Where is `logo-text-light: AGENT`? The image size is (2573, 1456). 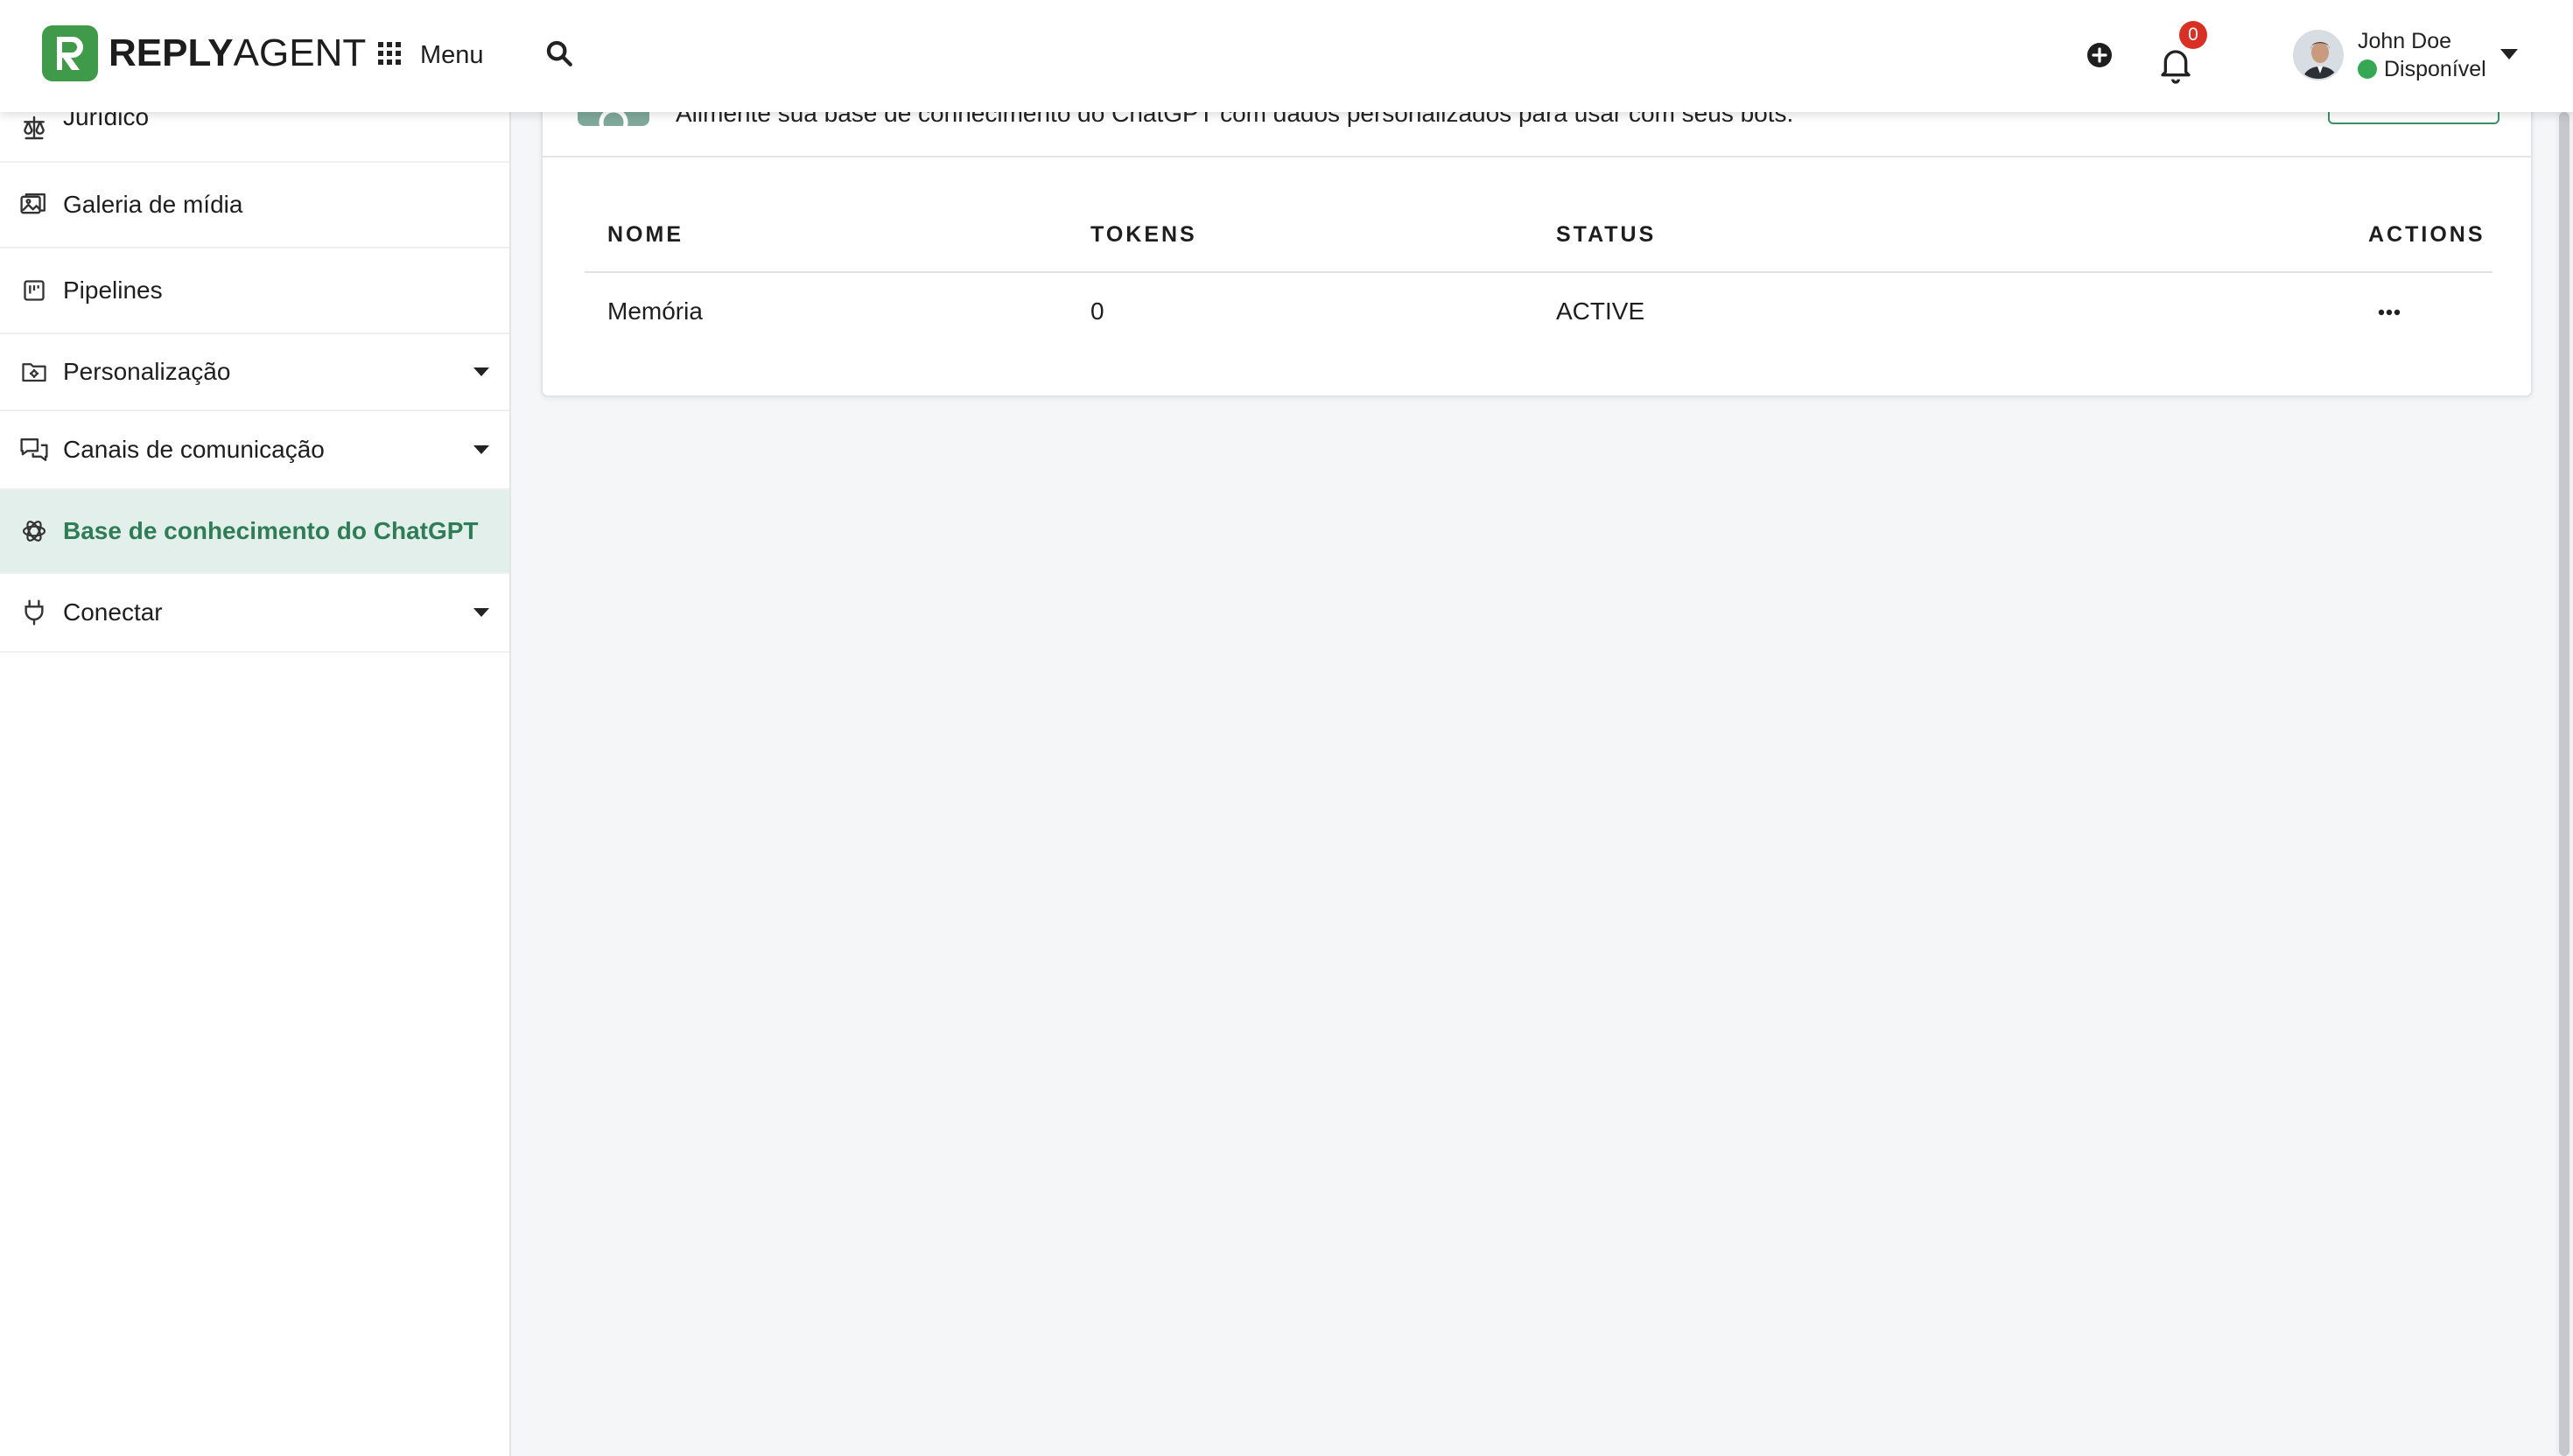 logo-text-light: AGENT is located at coordinates (300, 53).